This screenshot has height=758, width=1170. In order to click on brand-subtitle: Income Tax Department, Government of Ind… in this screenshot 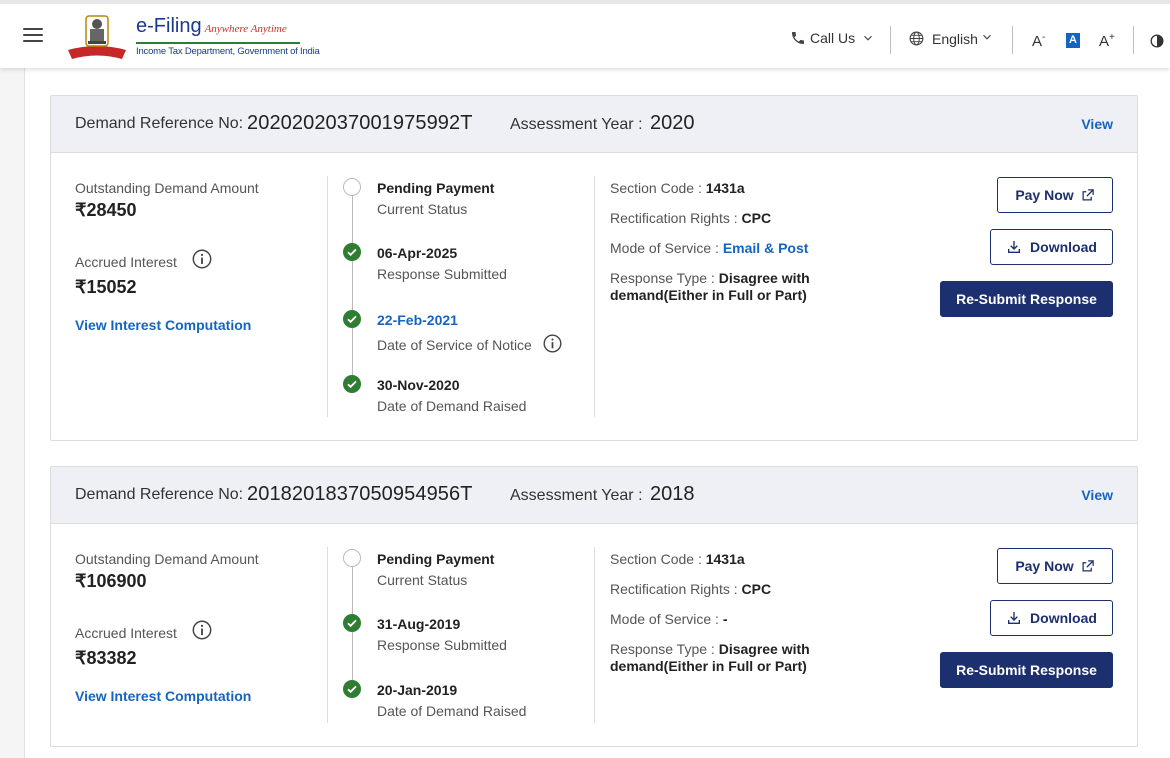, I will do `click(228, 51)`.